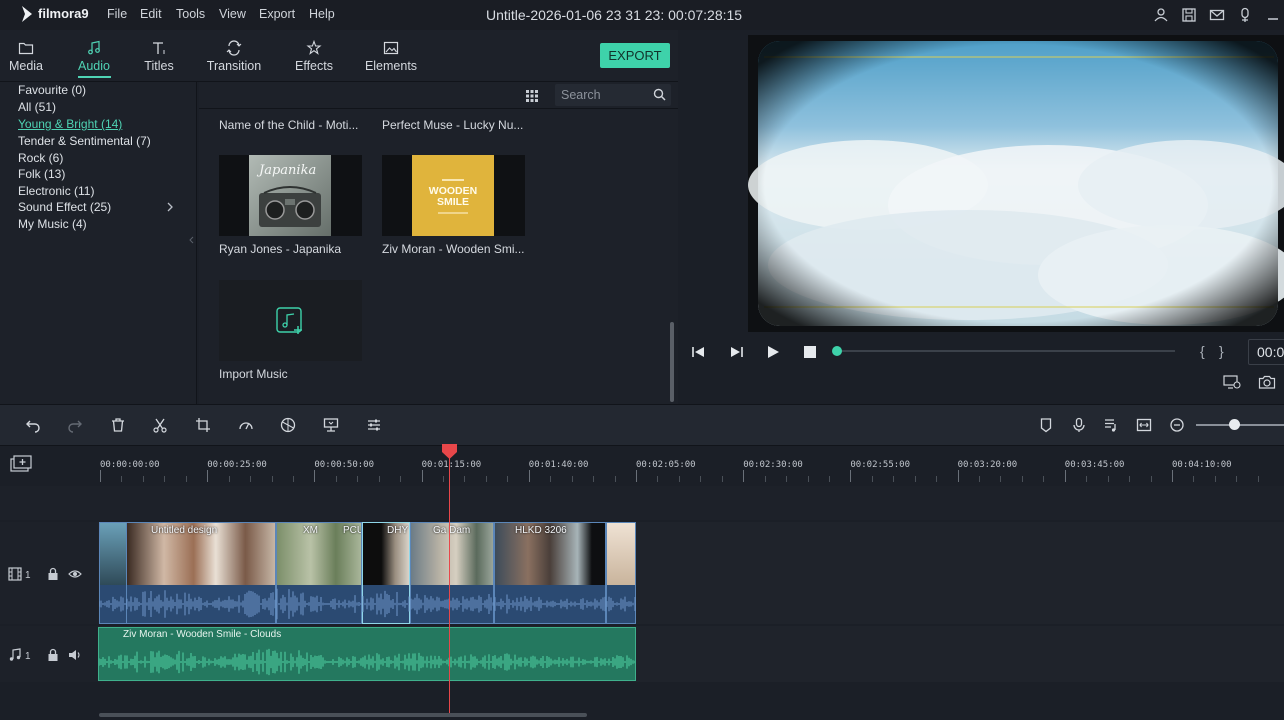 This screenshot has height=720, width=1284. What do you see at coordinates (118, 425) in the screenshot?
I see `delete-icon` at bounding box center [118, 425].